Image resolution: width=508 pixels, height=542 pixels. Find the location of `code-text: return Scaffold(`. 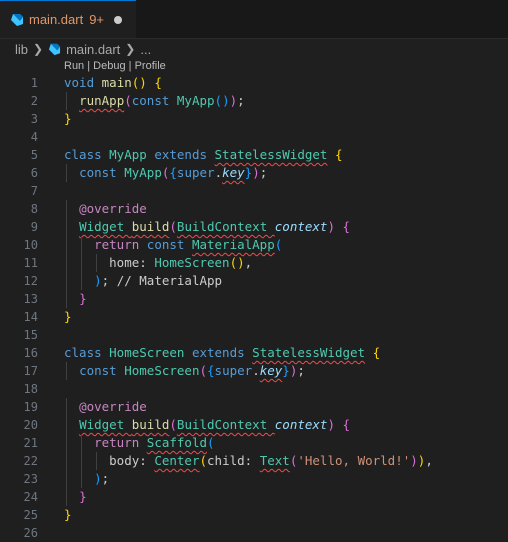

code-text: return Scaffold( is located at coordinates (139, 443).